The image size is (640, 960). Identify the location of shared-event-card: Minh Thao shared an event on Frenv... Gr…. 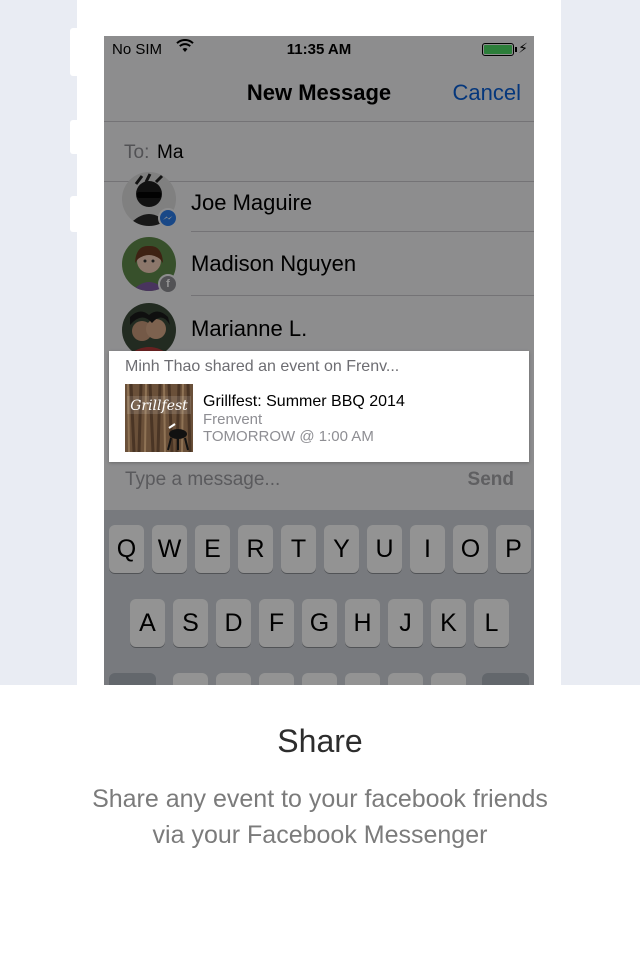
(319, 406).